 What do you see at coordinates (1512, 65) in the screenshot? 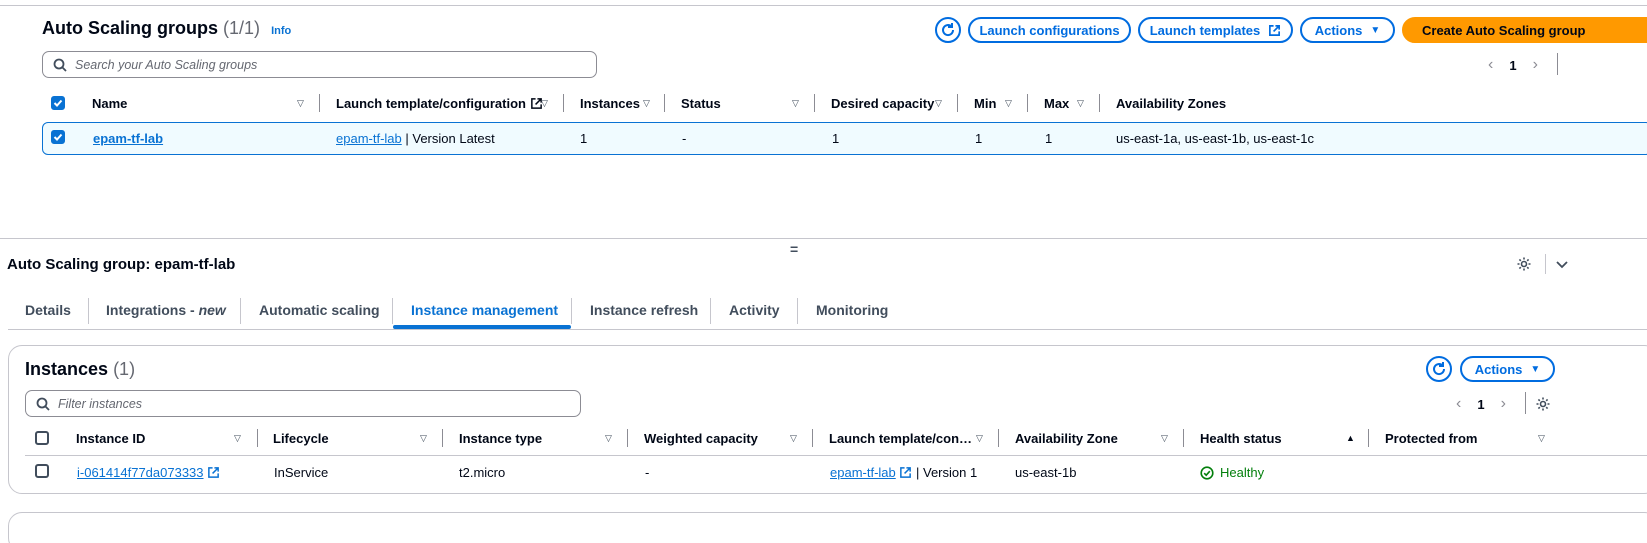
I see `groups-page-number: 1` at bounding box center [1512, 65].